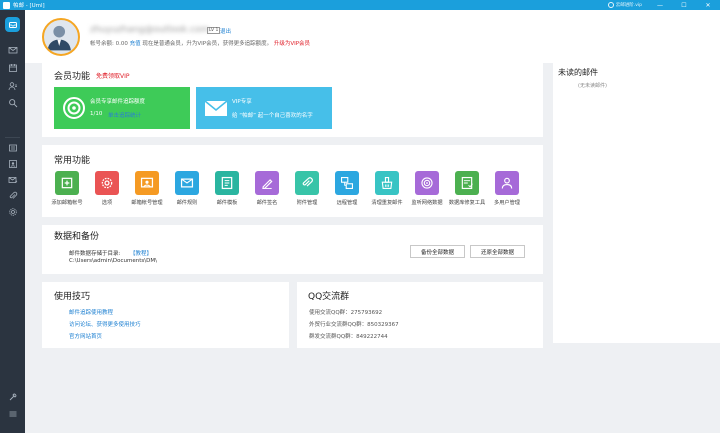 The width and height of the screenshot is (720, 433). Describe the element at coordinates (307, 203) in the screenshot. I see `function-label: 附件管理` at that location.